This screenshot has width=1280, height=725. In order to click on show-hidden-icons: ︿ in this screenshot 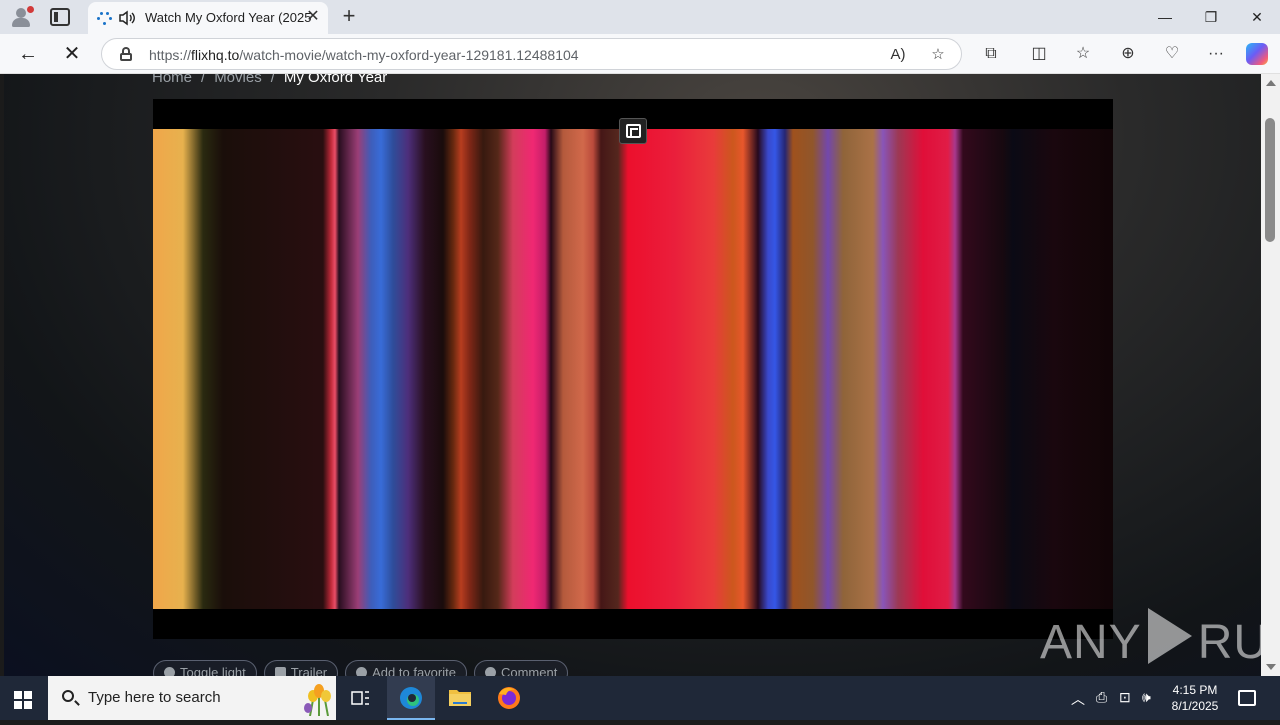, I will do `click(1078, 699)`.